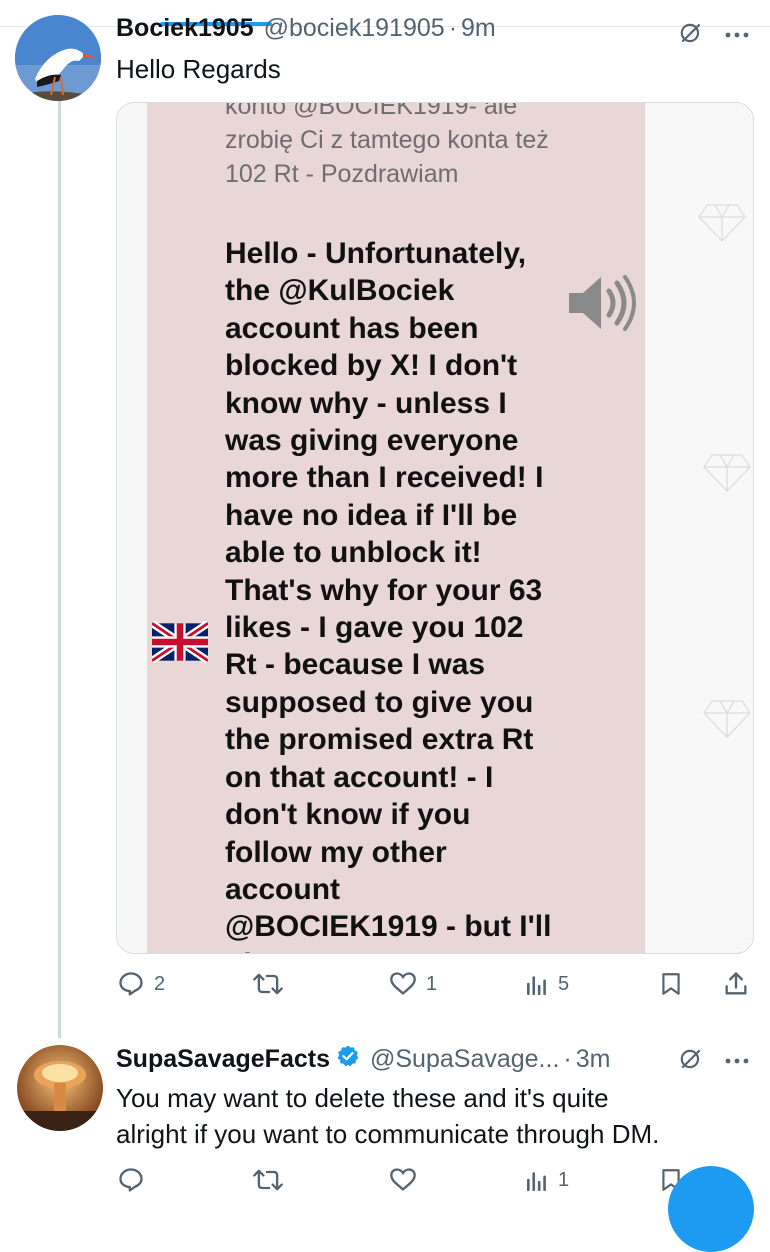 The image size is (770, 1252). What do you see at coordinates (456, 984) in the screenshot?
I see `like-button: 1` at bounding box center [456, 984].